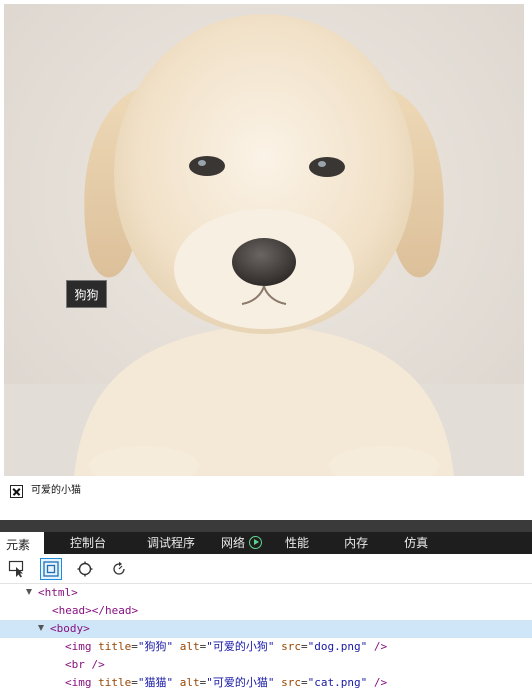 The image size is (532, 695). I want to click on dom-node-html: <html>, so click(266, 593).